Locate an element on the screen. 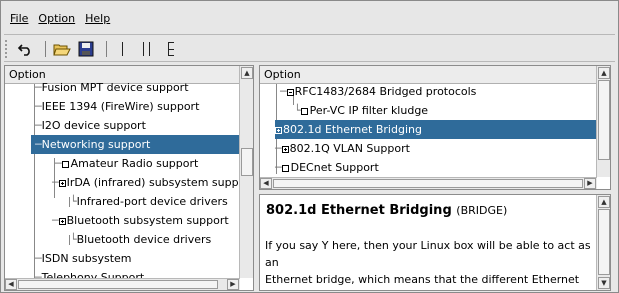  menu-option-label: Option is located at coordinates (57, 18).